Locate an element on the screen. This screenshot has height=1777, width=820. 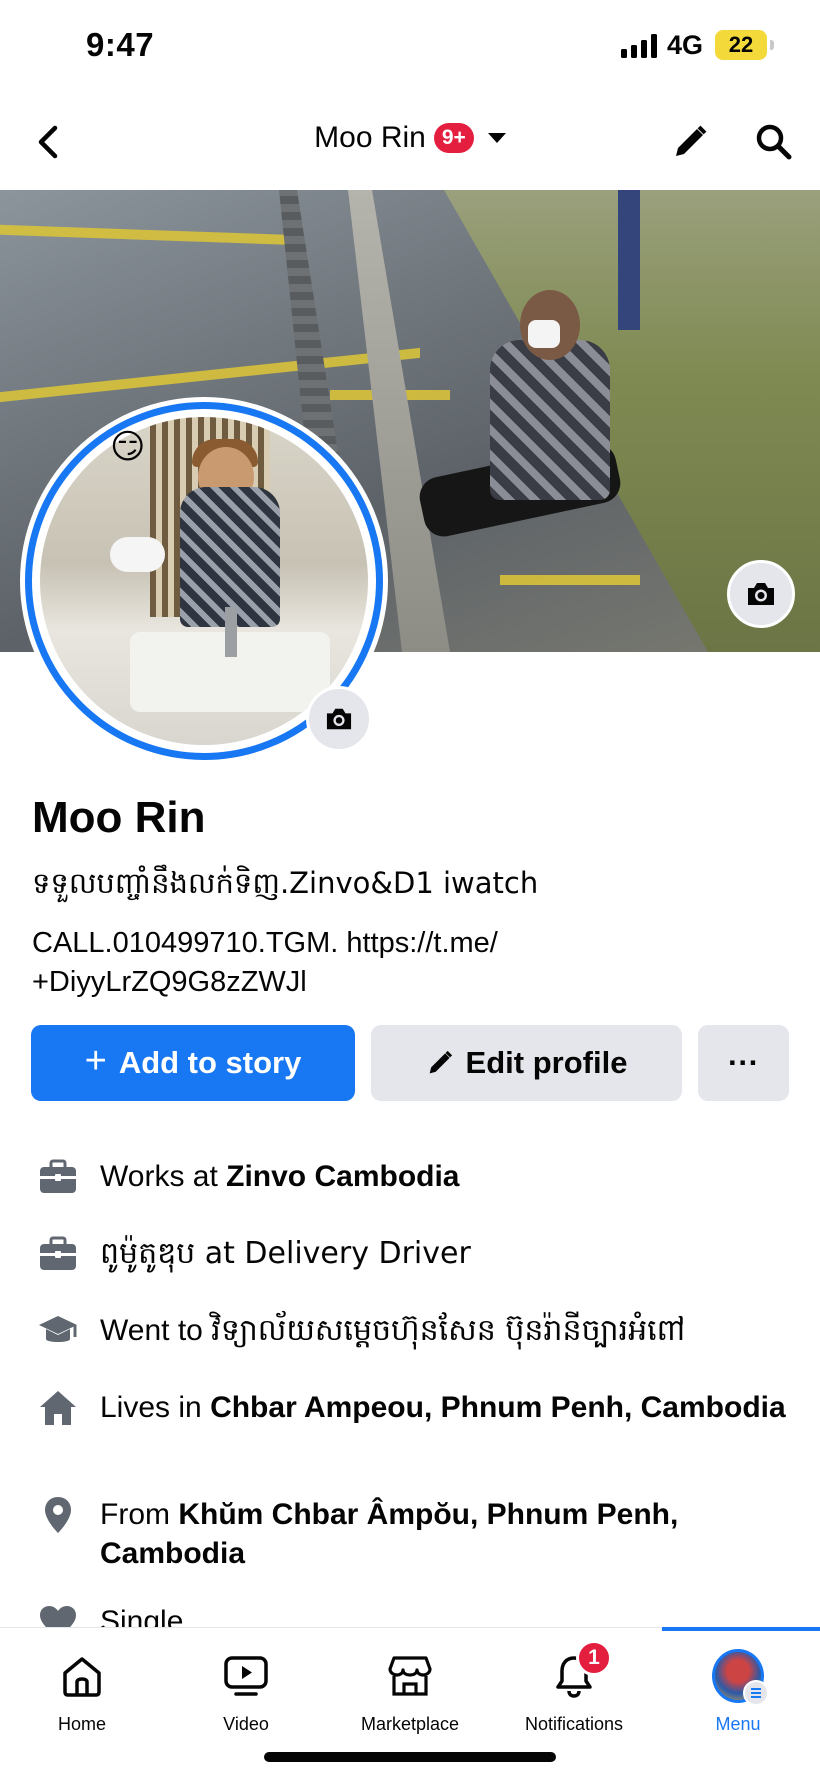
search-button is located at coordinates (774, 142).